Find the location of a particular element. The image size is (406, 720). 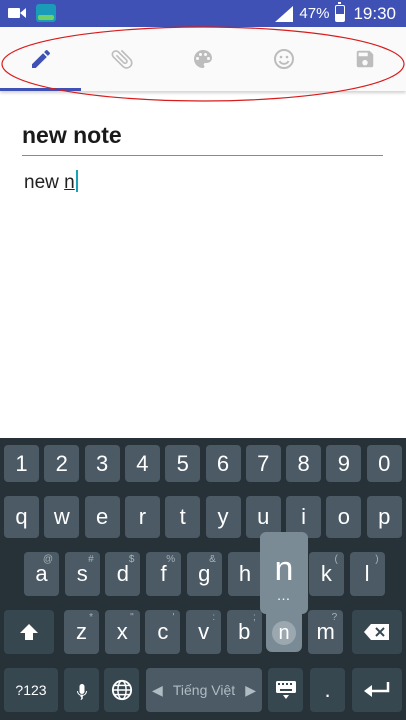

shift-key is located at coordinates (29, 632).